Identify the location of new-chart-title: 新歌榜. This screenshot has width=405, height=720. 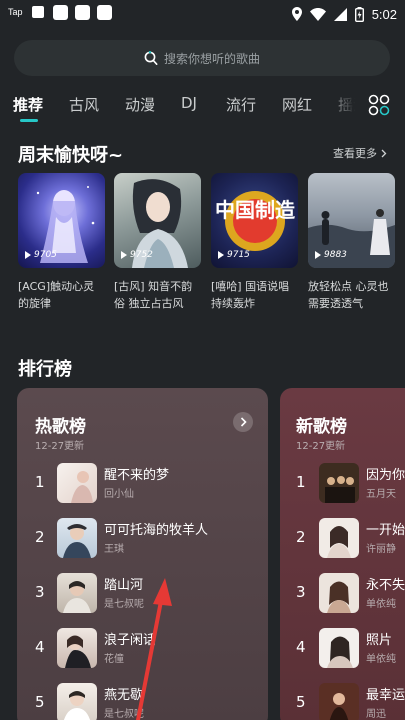
(321, 427).